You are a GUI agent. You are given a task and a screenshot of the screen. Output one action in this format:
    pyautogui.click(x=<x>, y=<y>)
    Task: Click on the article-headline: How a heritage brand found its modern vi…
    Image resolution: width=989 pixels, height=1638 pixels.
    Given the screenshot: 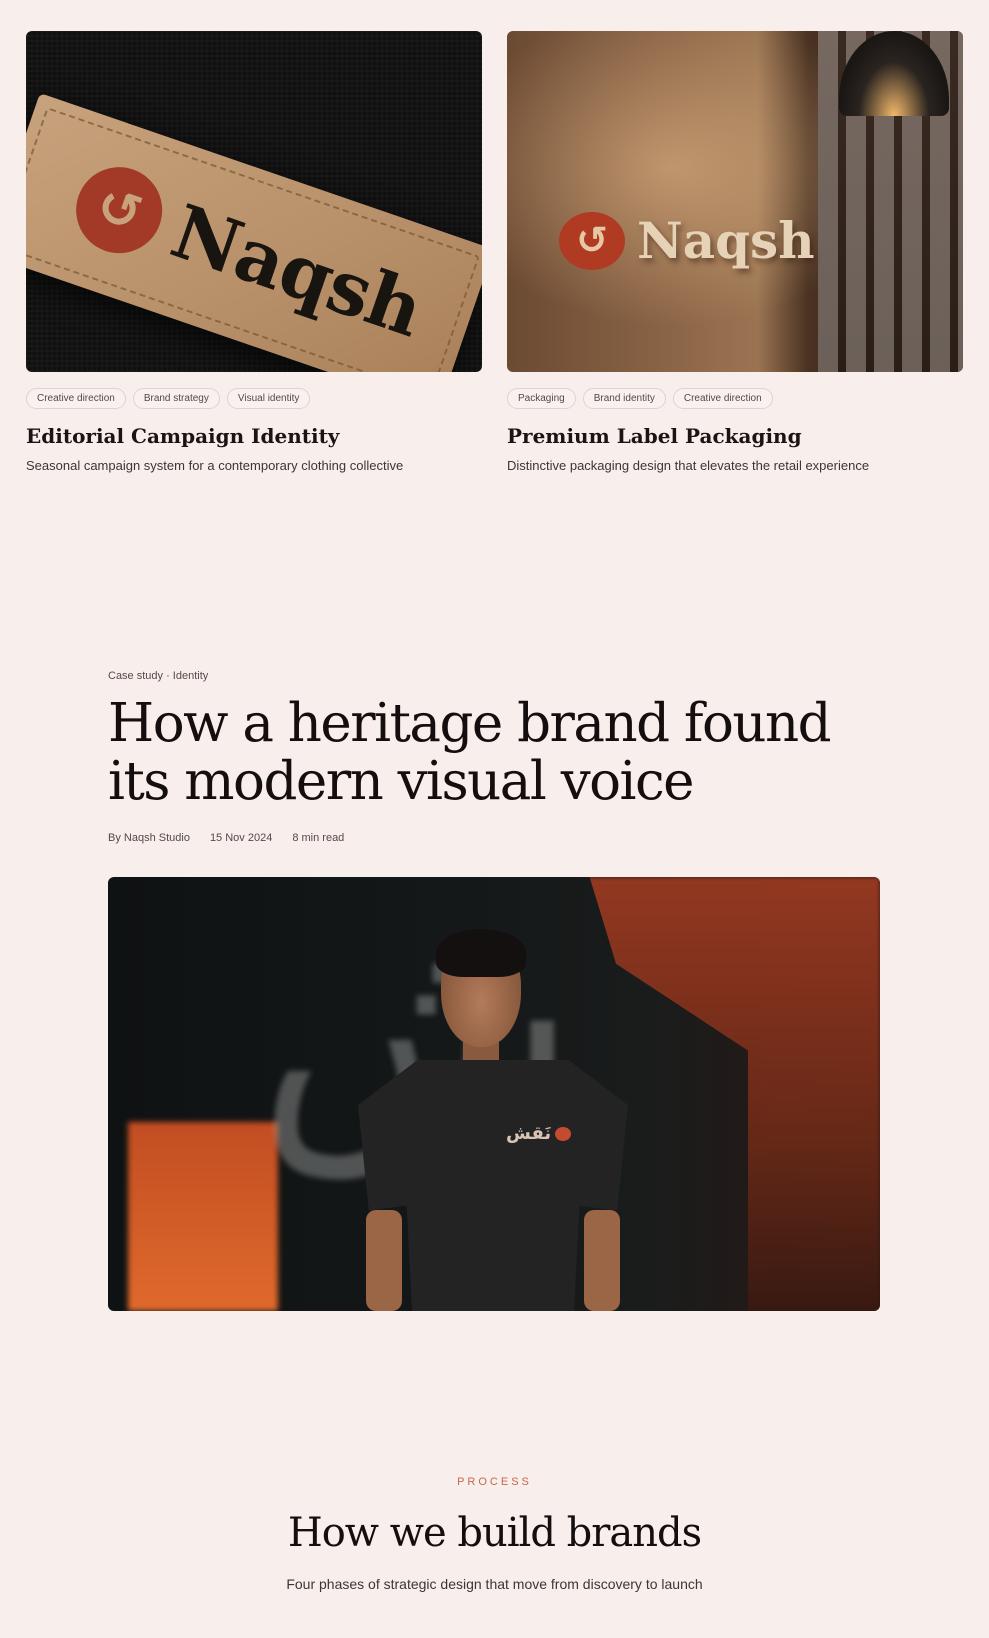 What is the action you would take?
    pyautogui.click(x=470, y=752)
    